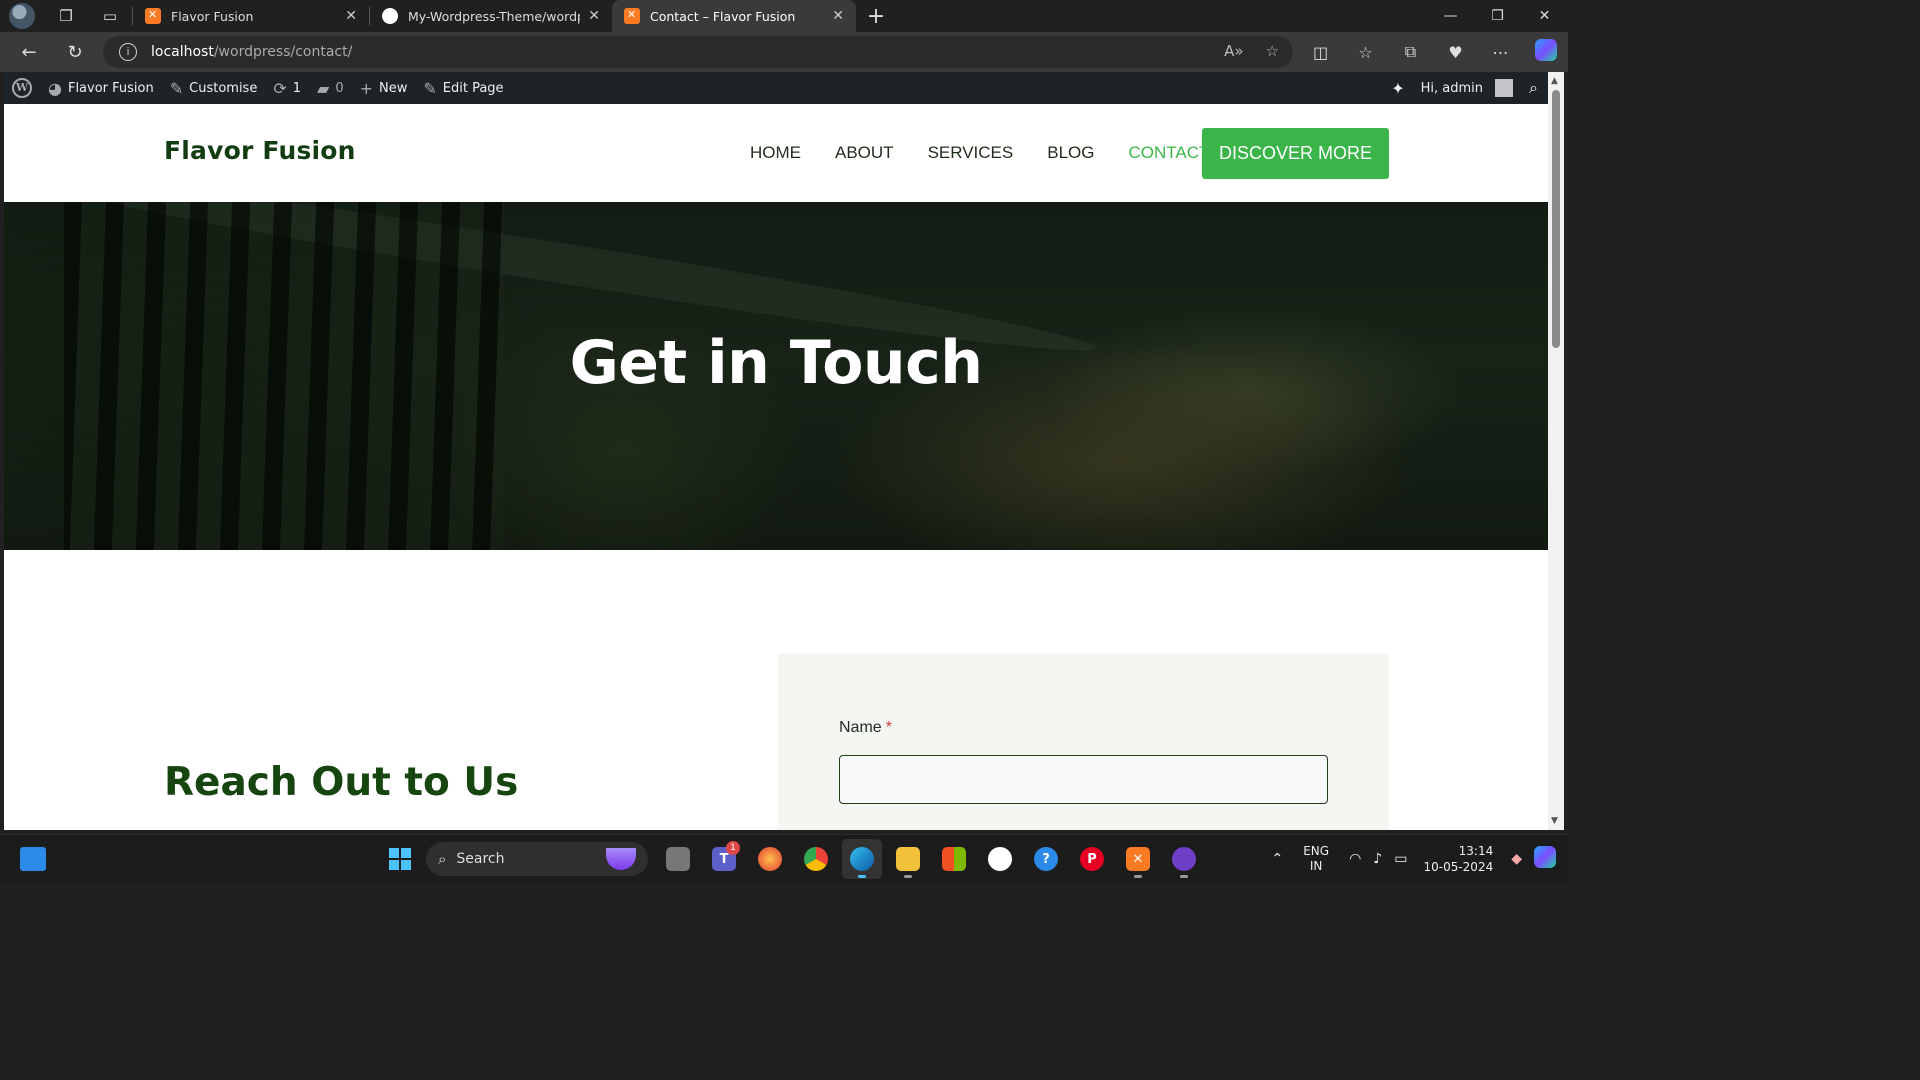 The image size is (1920, 1080). Describe the element at coordinates (430, 88) in the screenshot. I see `pencil-icon: ✎` at that location.